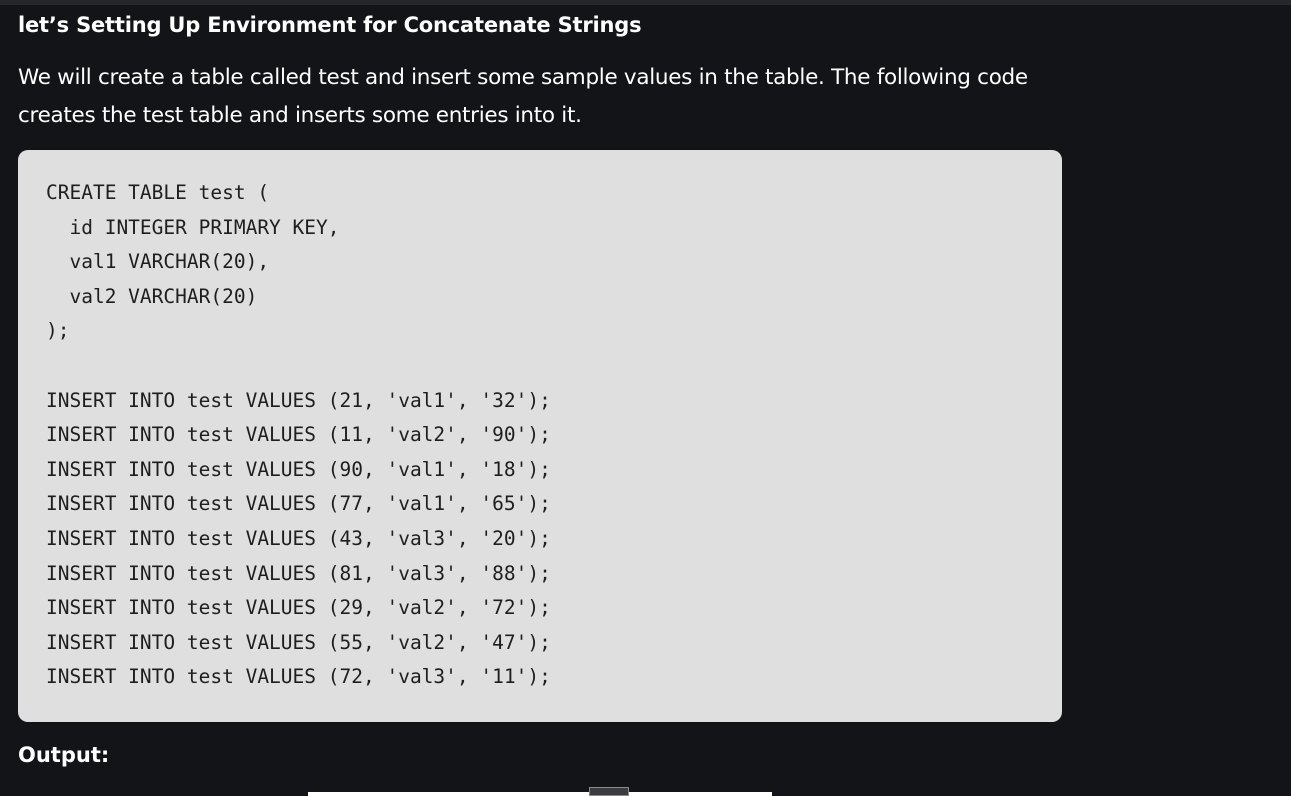  I want to click on code-line: CREATE TABLE test (, so click(158, 192).